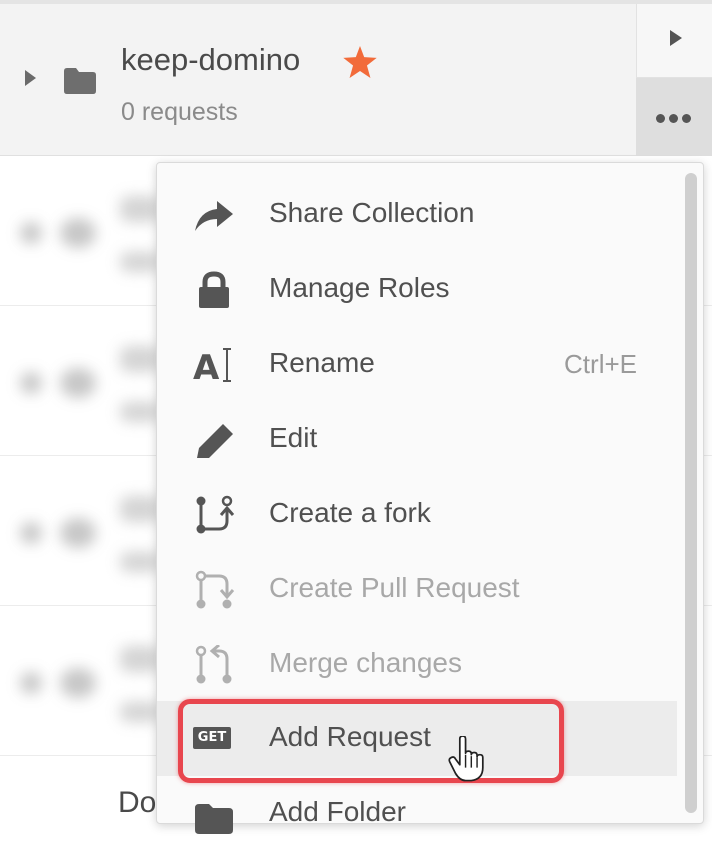 The image size is (712, 851). What do you see at coordinates (206, 366) in the screenshot?
I see `svg-text: A` at bounding box center [206, 366].